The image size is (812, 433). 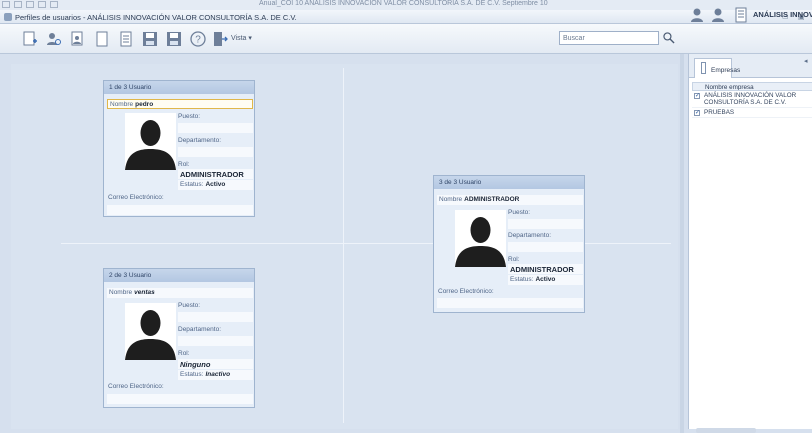 I want to click on panel-scrollbar, so click(x=726, y=430).